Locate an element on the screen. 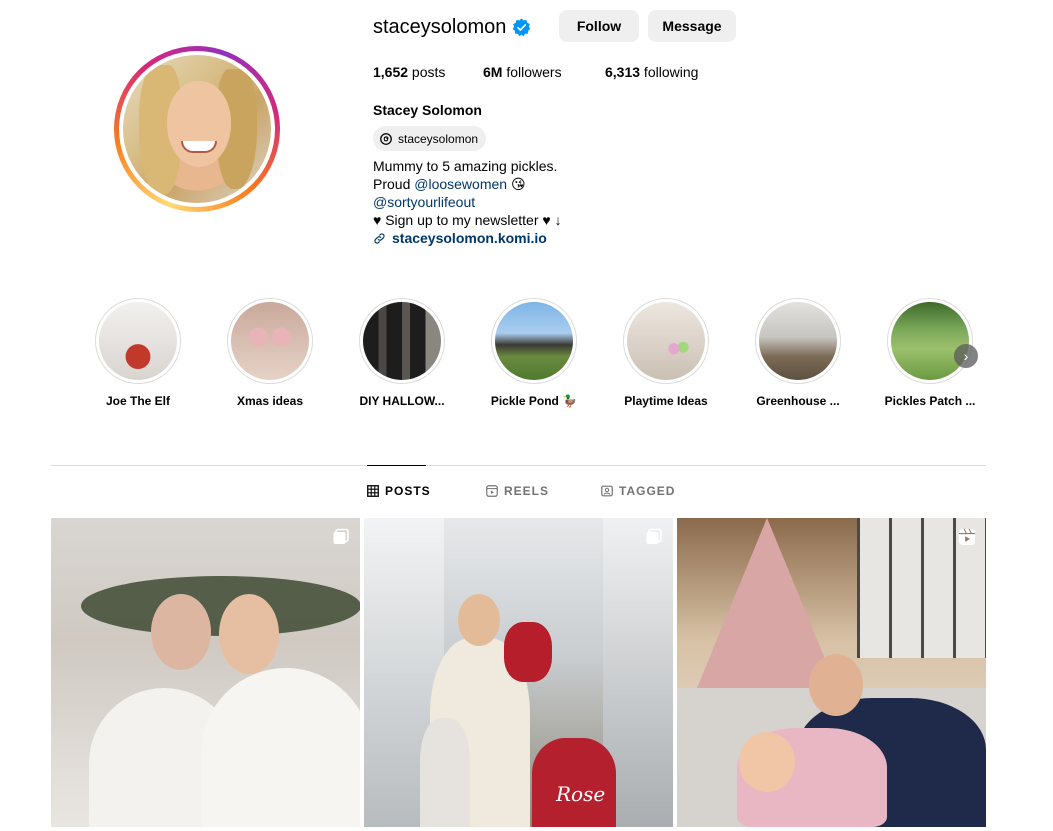  posts-count-label: posts is located at coordinates (427, 72).